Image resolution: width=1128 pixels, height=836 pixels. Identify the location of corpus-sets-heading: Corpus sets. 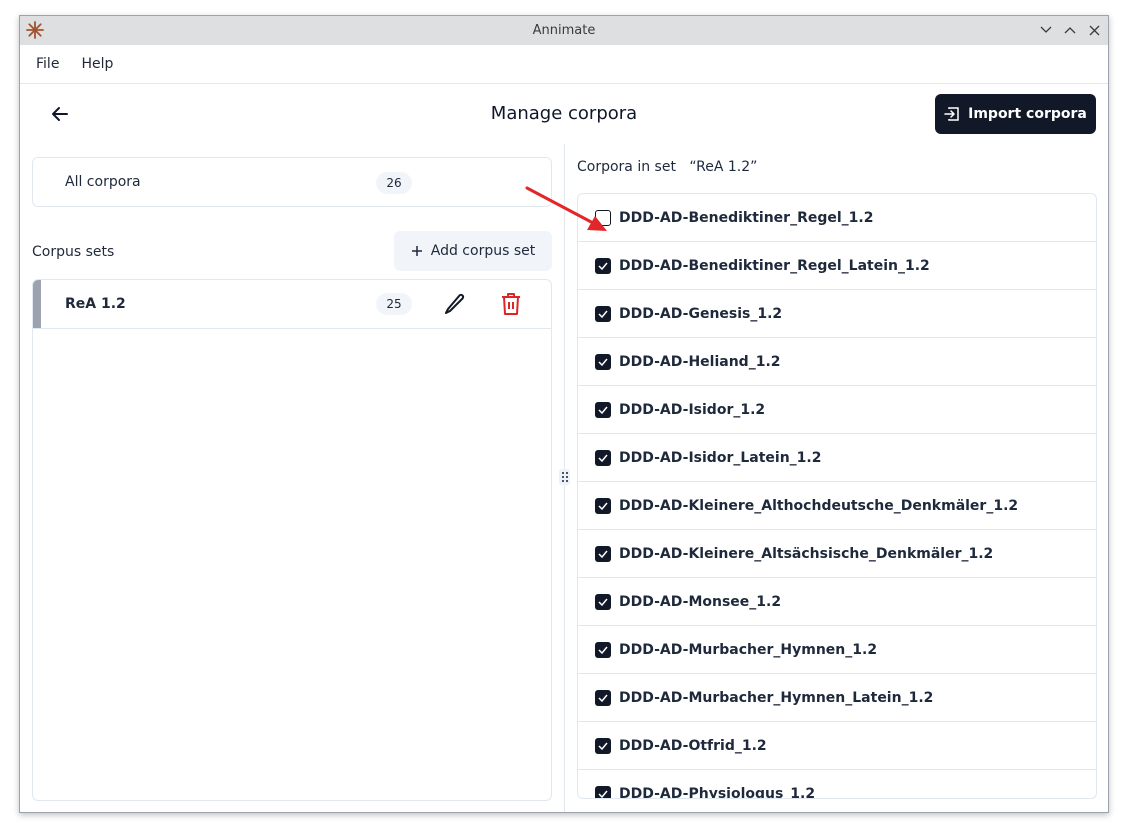
(73, 252).